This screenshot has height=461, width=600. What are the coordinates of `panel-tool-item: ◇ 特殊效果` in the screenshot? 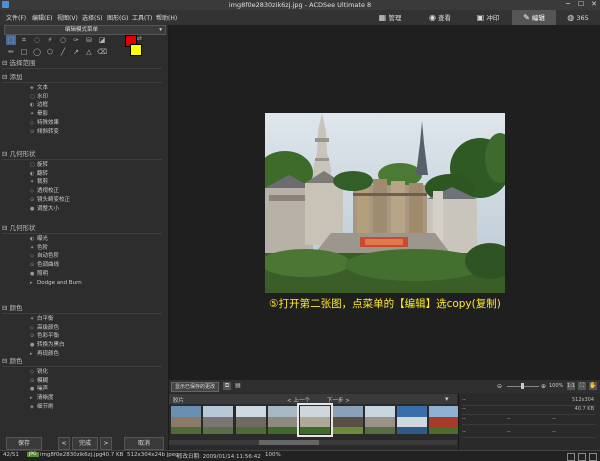 It's located at (44, 123).